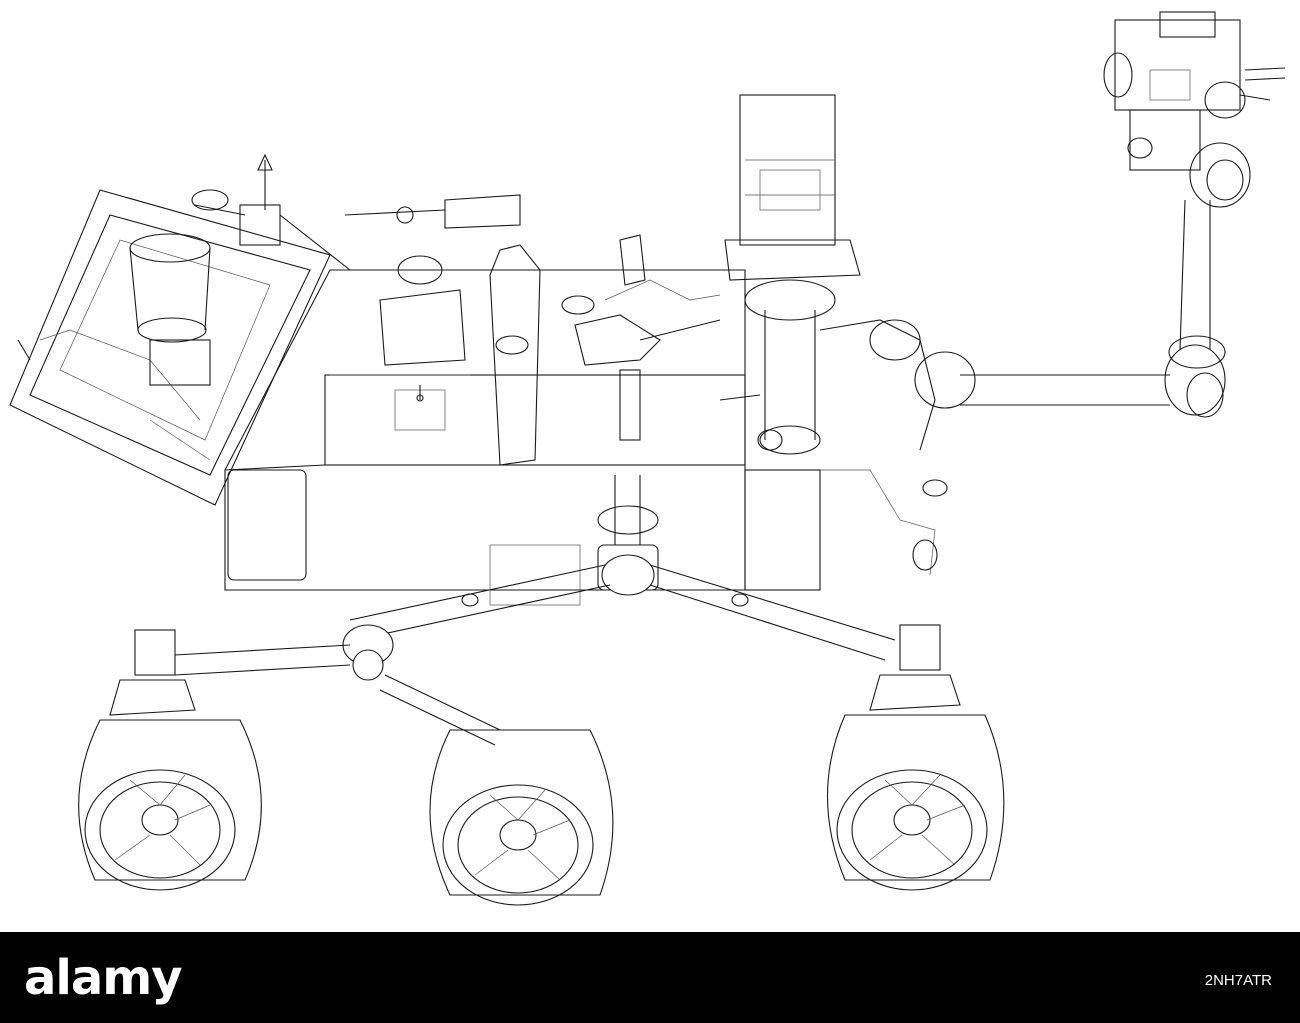 The height and width of the screenshot is (1023, 1300). What do you see at coordinates (170, 309) in the screenshot?
I see `power-canister` at bounding box center [170, 309].